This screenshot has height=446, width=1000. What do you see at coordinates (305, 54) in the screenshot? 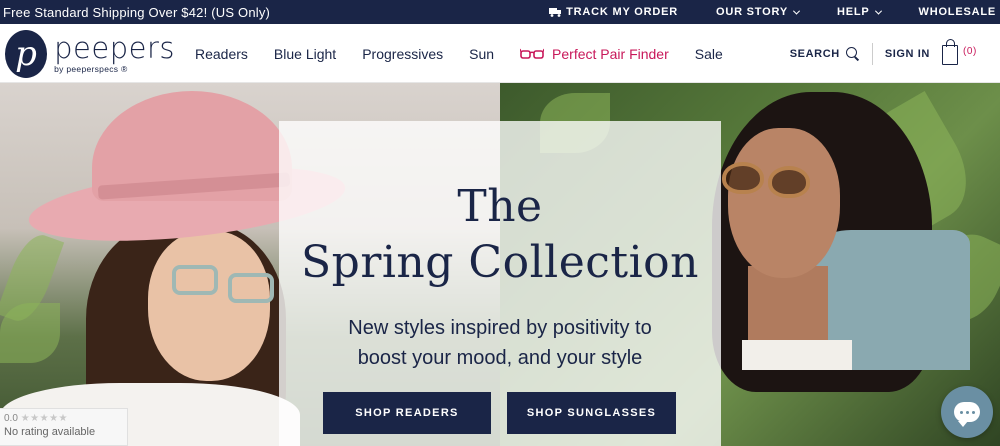
I see `nav-item-blue-light: Blue Light` at bounding box center [305, 54].